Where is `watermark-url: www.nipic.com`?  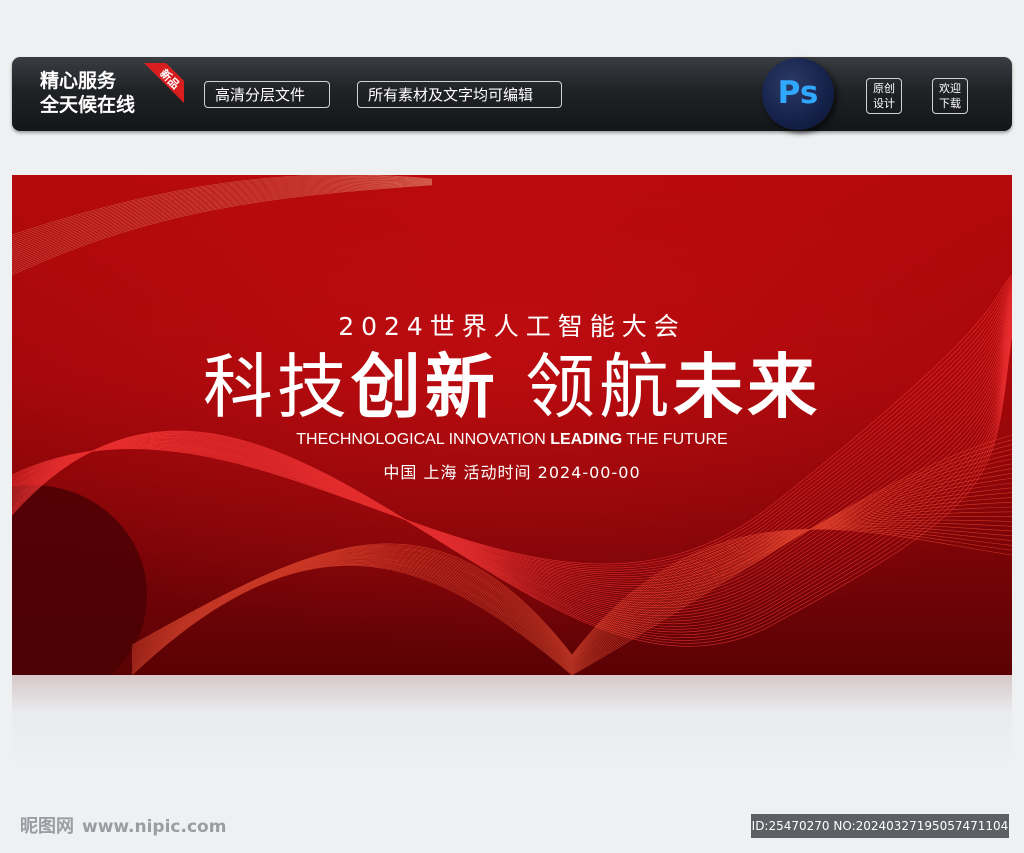 watermark-url: www.nipic.com is located at coordinates (154, 827).